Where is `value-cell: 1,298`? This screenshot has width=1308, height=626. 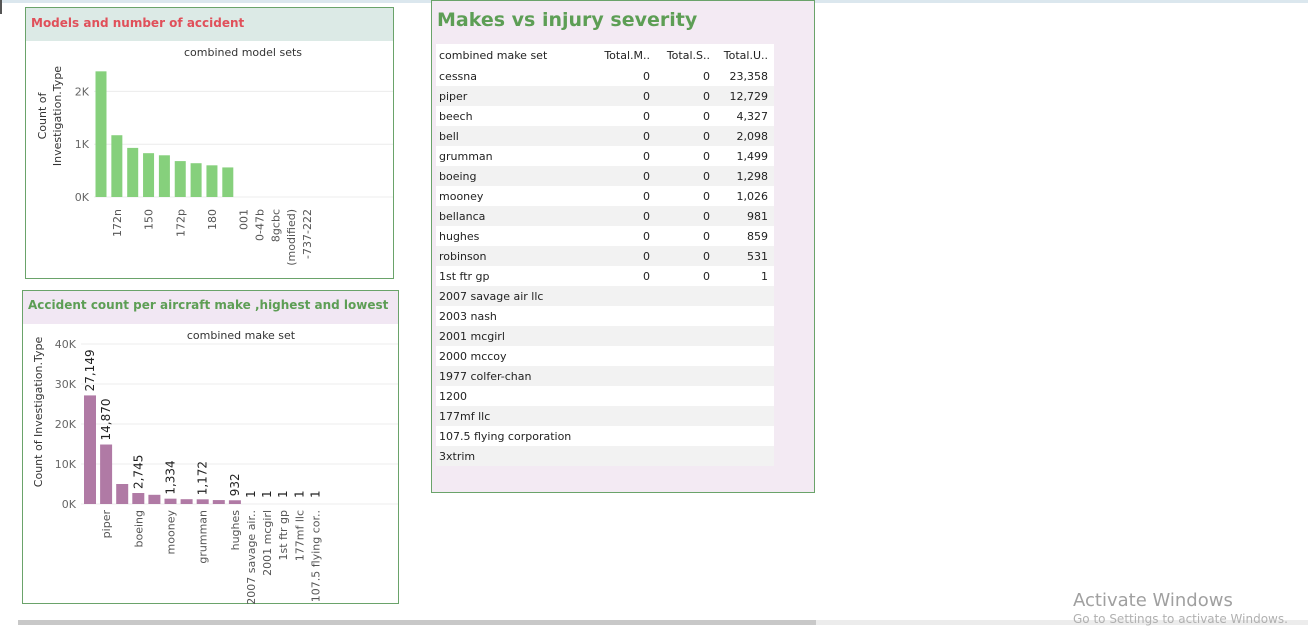 value-cell: 1,298 is located at coordinates (741, 176).